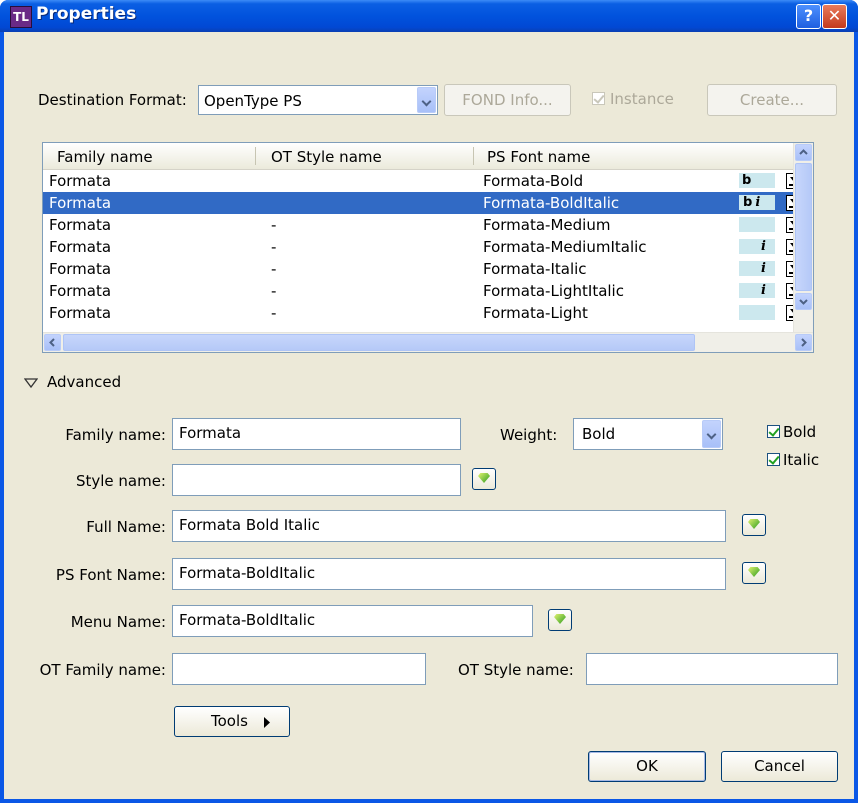  Describe the element at coordinates (538, 157) in the screenshot. I see `column-header-ps-font: PS Font name` at that location.